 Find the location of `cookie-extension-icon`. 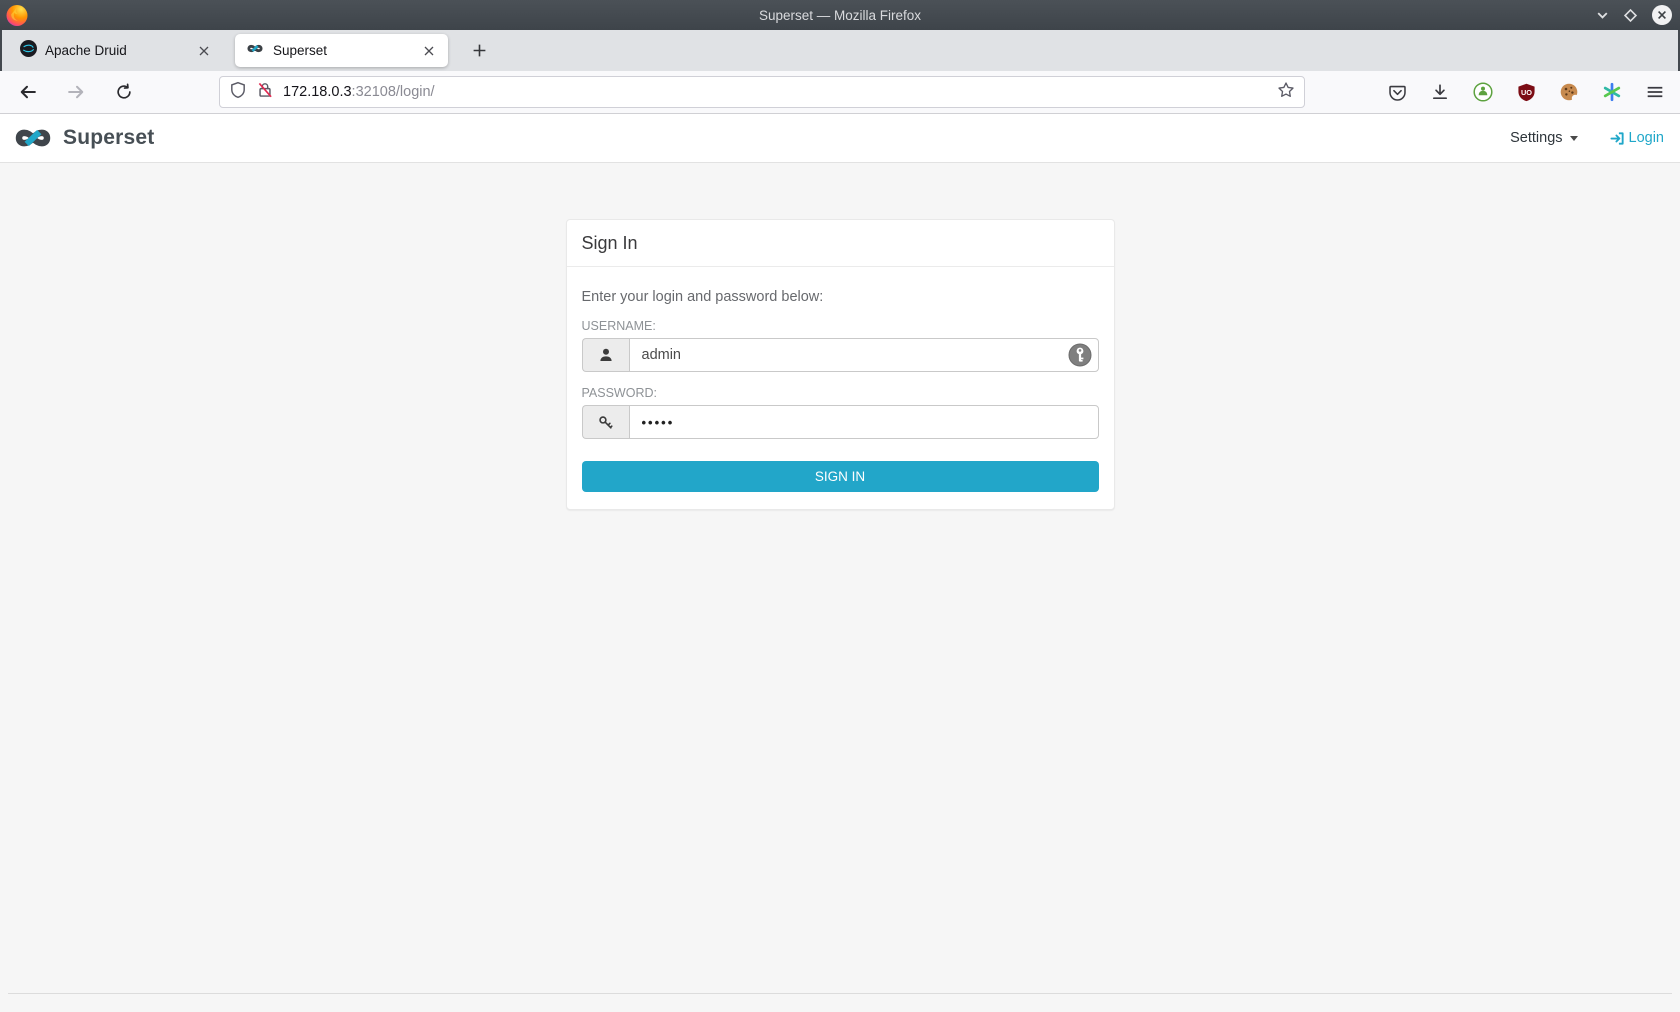

cookie-extension-icon is located at coordinates (1569, 92).